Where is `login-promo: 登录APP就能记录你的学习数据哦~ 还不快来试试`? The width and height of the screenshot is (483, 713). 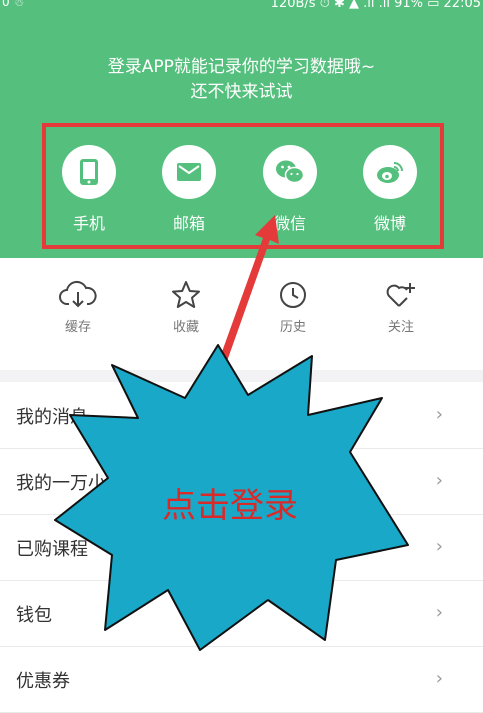 login-promo: 登录APP就能记录你的学习数据哦~ 还不快来试试 is located at coordinates (241, 80).